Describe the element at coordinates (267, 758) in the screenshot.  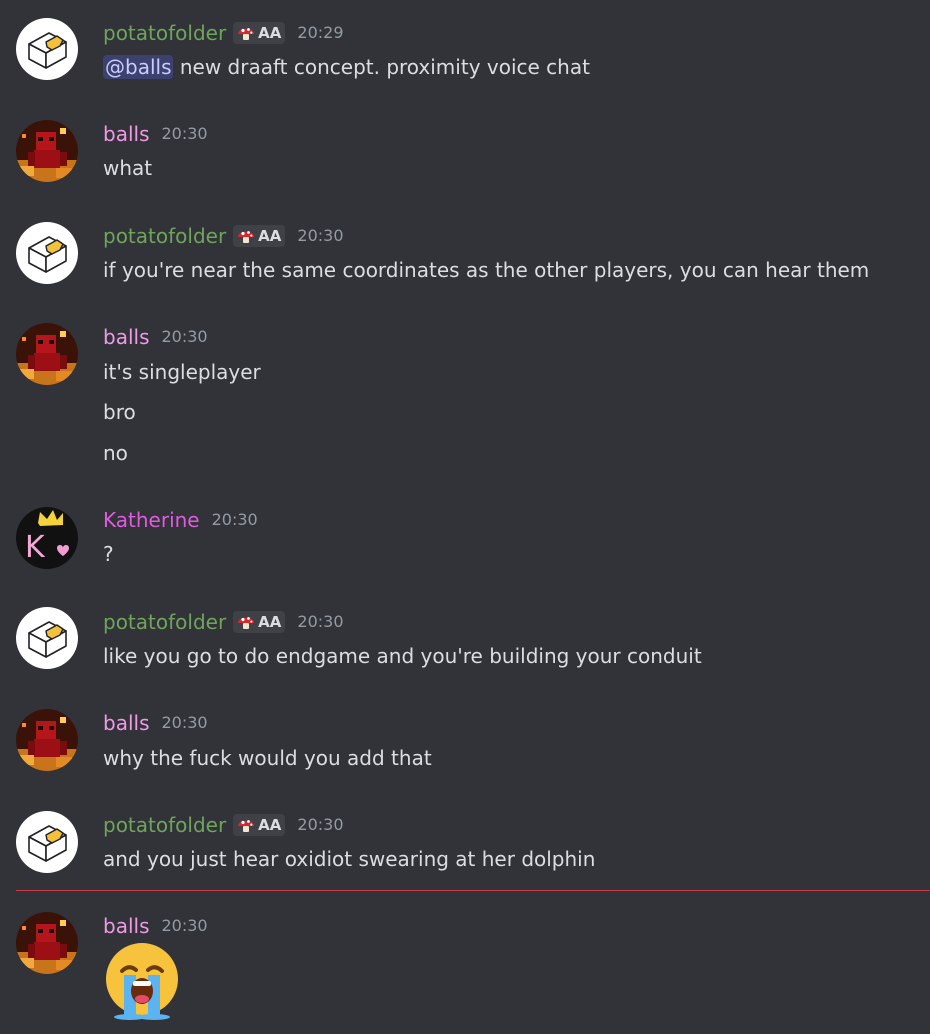
I see `message-text: why the fuck would you add that` at that location.